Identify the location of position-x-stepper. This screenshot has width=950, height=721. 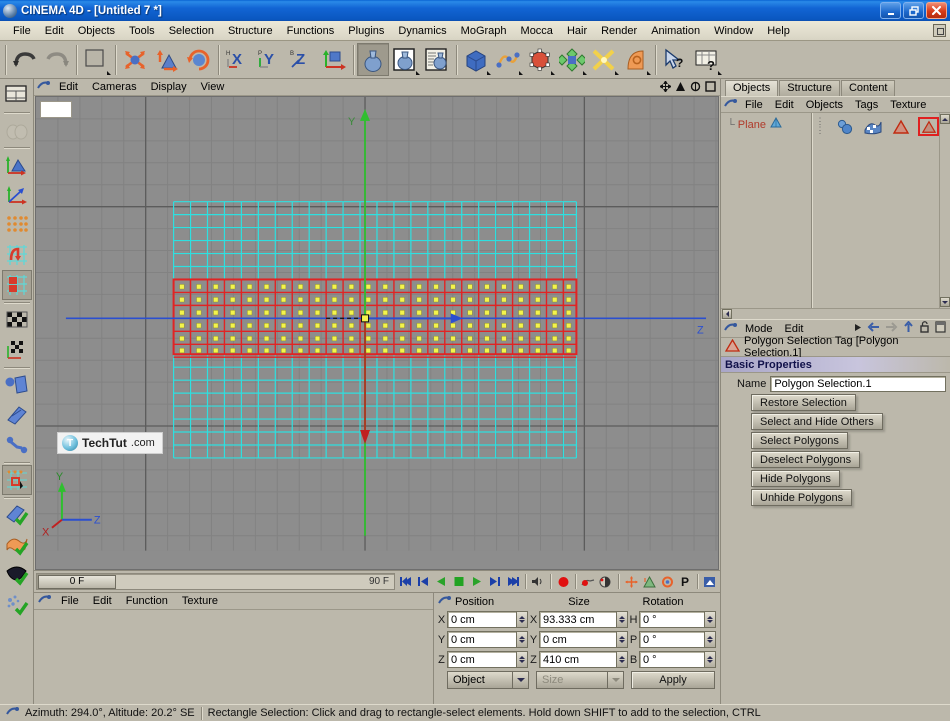
(522, 619).